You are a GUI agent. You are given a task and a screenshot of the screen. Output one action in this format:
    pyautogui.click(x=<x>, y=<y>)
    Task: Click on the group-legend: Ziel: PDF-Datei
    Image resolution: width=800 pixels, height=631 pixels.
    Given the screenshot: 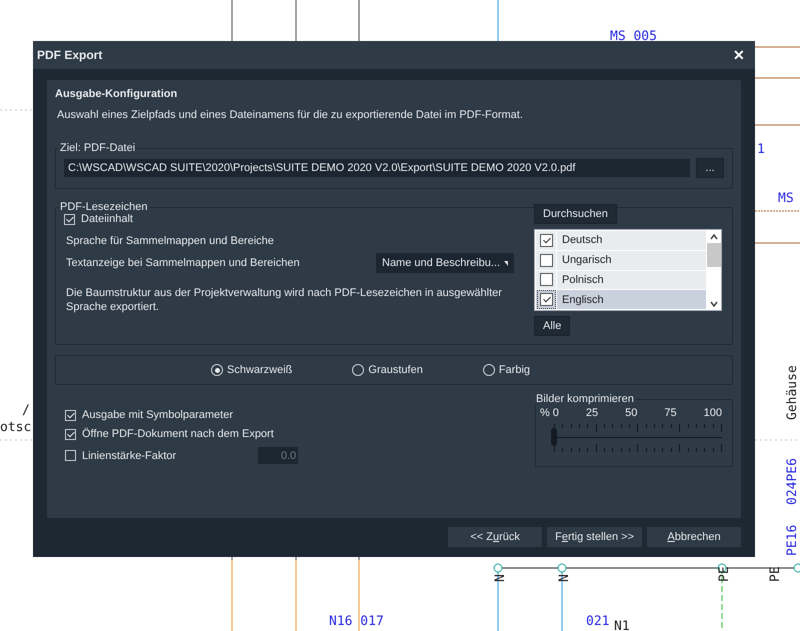 What is the action you would take?
    pyautogui.click(x=98, y=148)
    